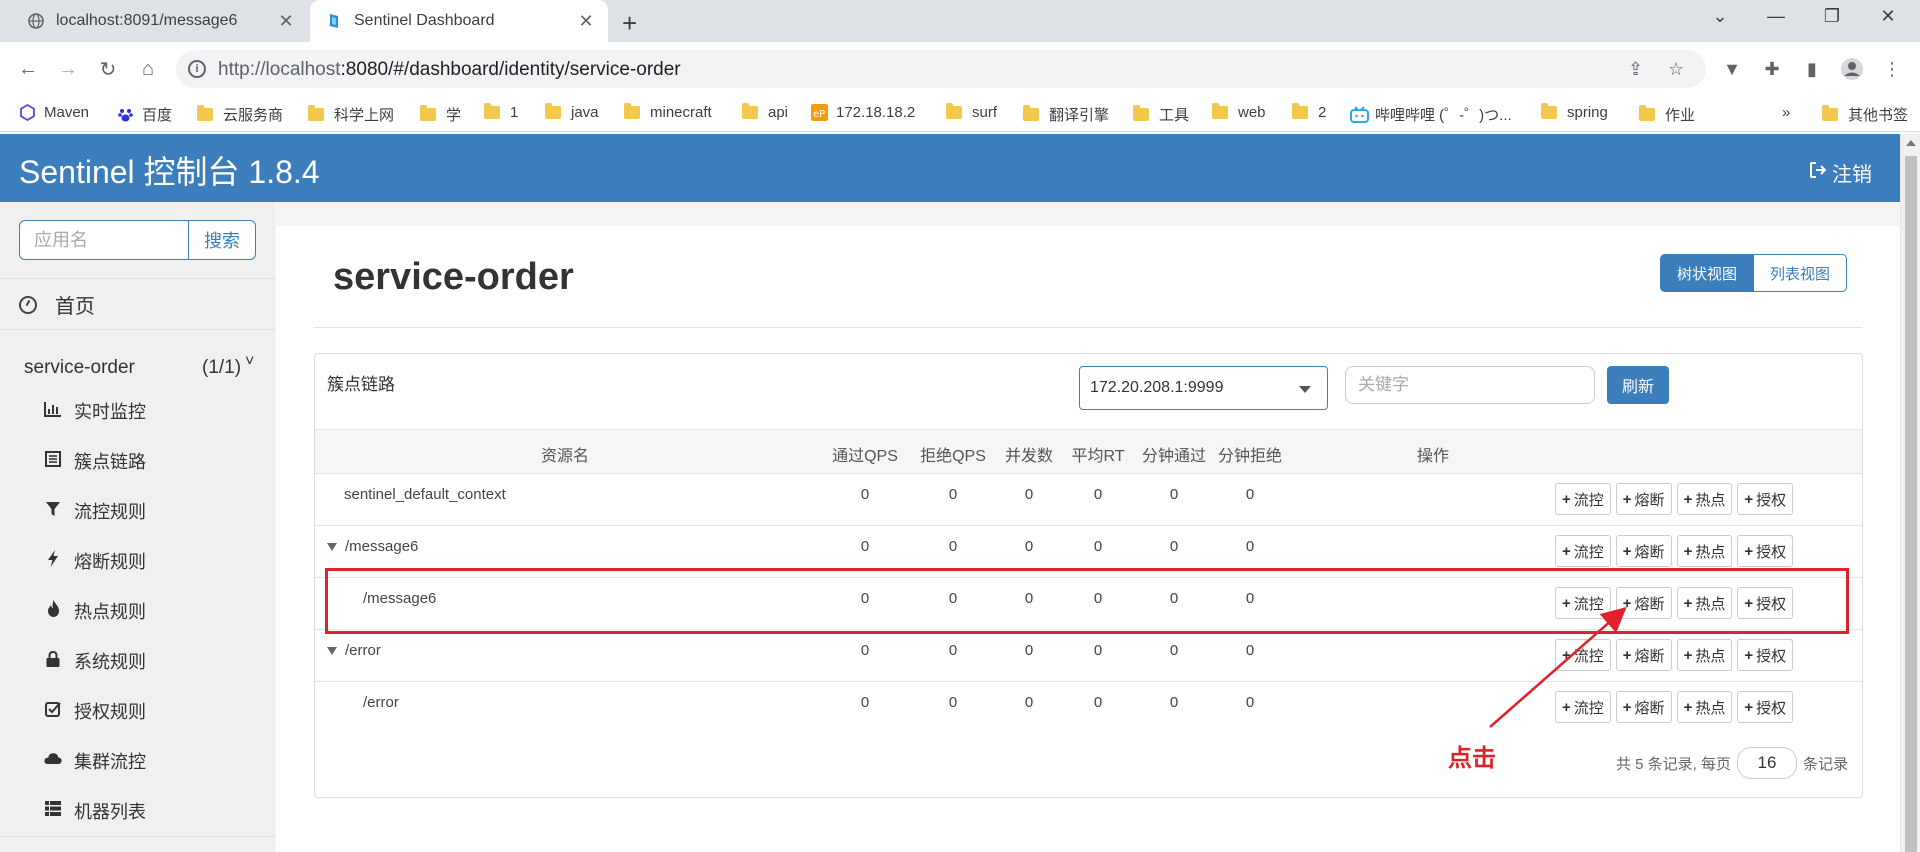  I want to click on app-group-service-order: service-order (1/1) ˅, so click(137, 368).